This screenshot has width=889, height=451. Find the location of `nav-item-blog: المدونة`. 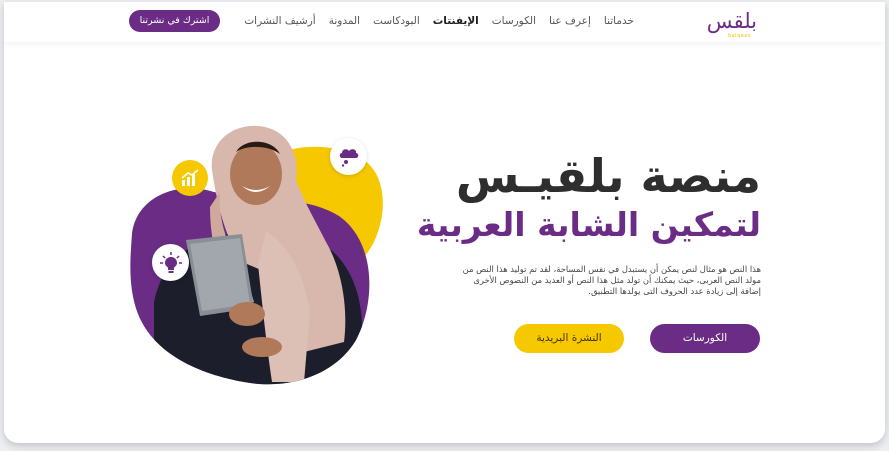

nav-item-blog: المدونة is located at coordinates (344, 21).